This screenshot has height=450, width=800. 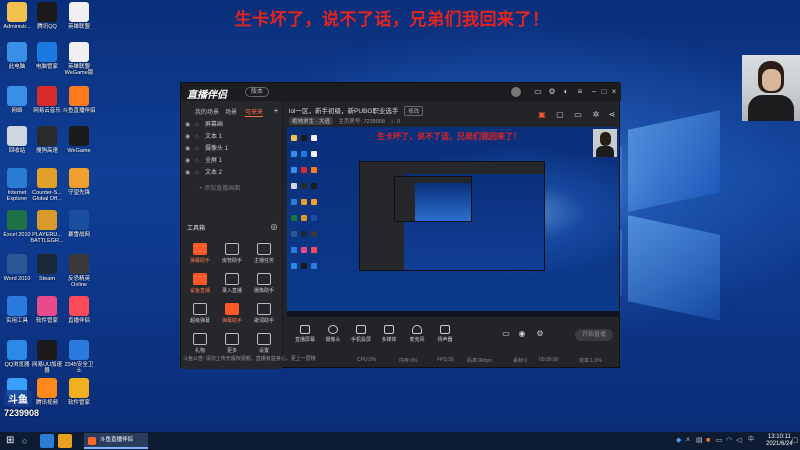 I want to click on desktop-icon: 反恐精英 Online, so click(x=79, y=271).